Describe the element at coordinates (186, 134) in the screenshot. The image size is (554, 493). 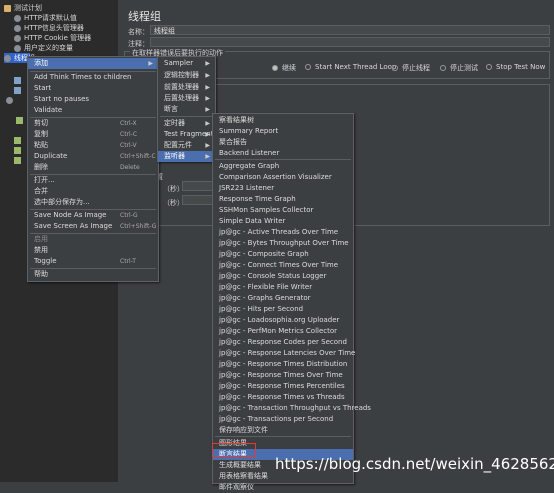
I see `menu-item-test-fragment: Test Fragment ▶` at that location.